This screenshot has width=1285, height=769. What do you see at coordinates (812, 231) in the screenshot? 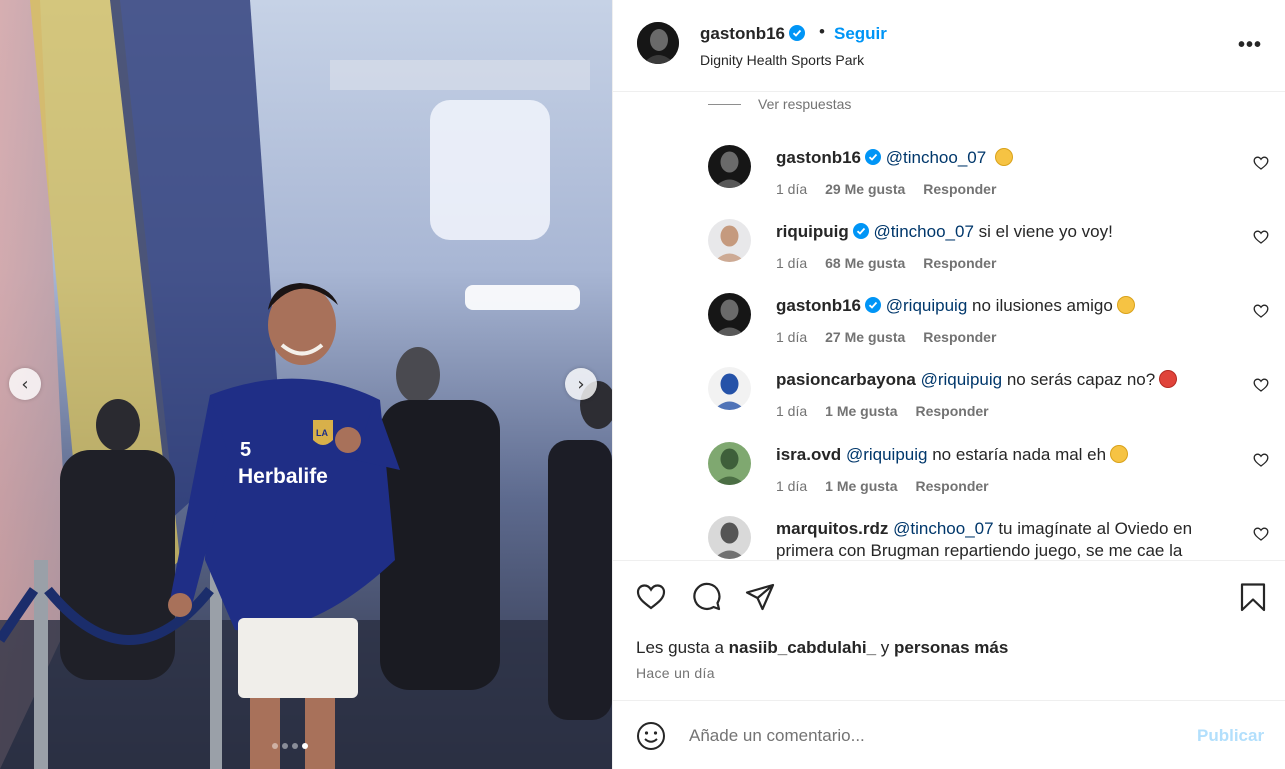
I see `comment-username: riquipuig` at bounding box center [812, 231].